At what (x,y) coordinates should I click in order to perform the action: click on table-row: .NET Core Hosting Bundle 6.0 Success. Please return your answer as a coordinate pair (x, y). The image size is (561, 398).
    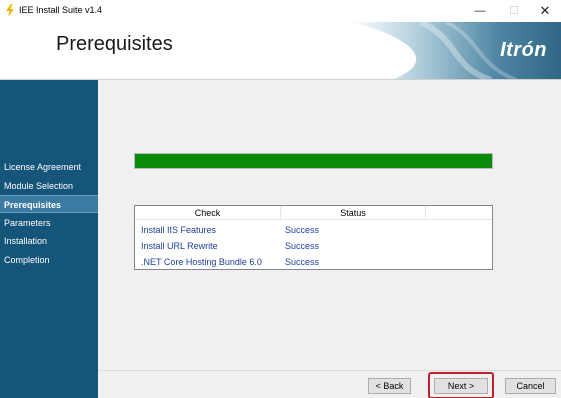
    Looking at the image, I should click on (313, 262).